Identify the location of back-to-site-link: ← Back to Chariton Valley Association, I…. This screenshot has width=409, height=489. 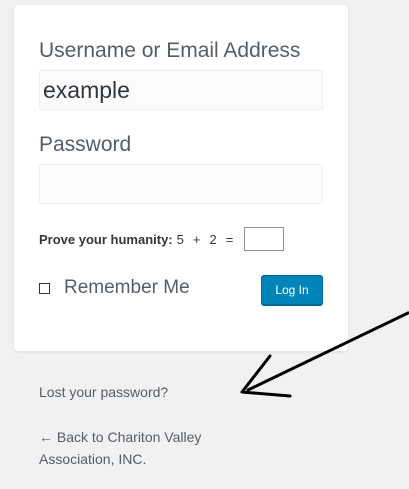
(149, 448).